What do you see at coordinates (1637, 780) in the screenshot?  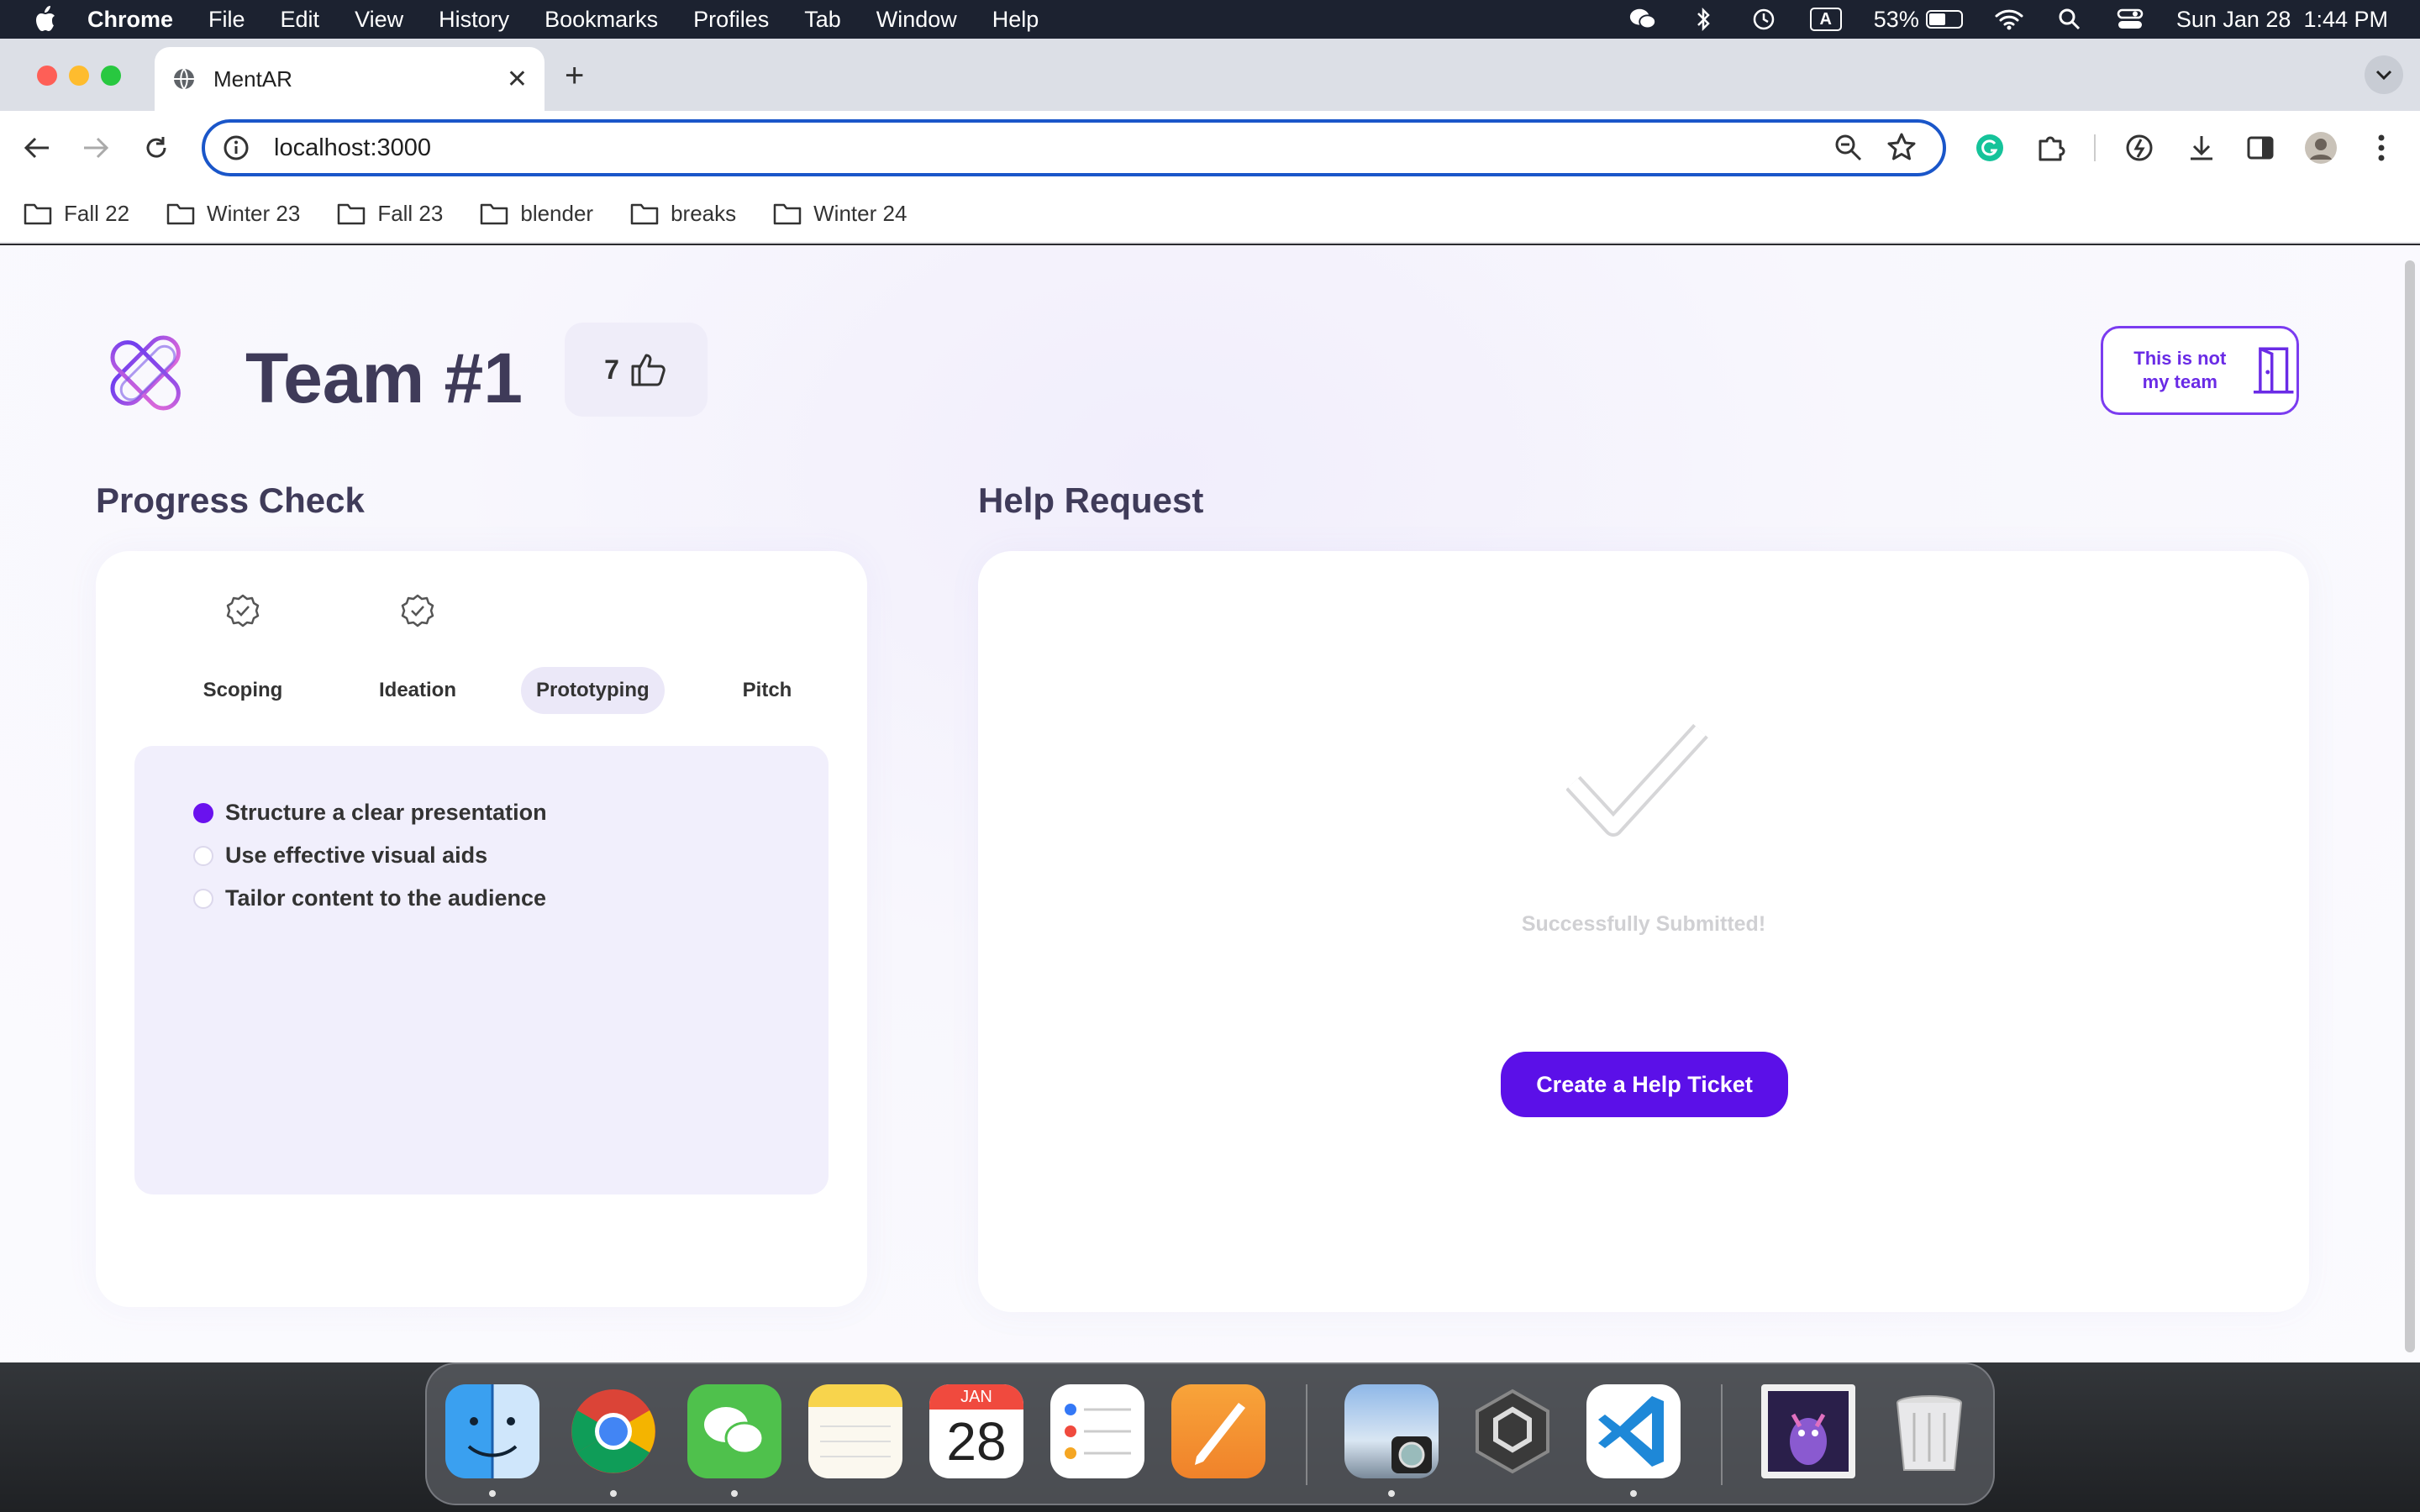 I see `success-checkmark-icon` at bounding box center [1637, 780].